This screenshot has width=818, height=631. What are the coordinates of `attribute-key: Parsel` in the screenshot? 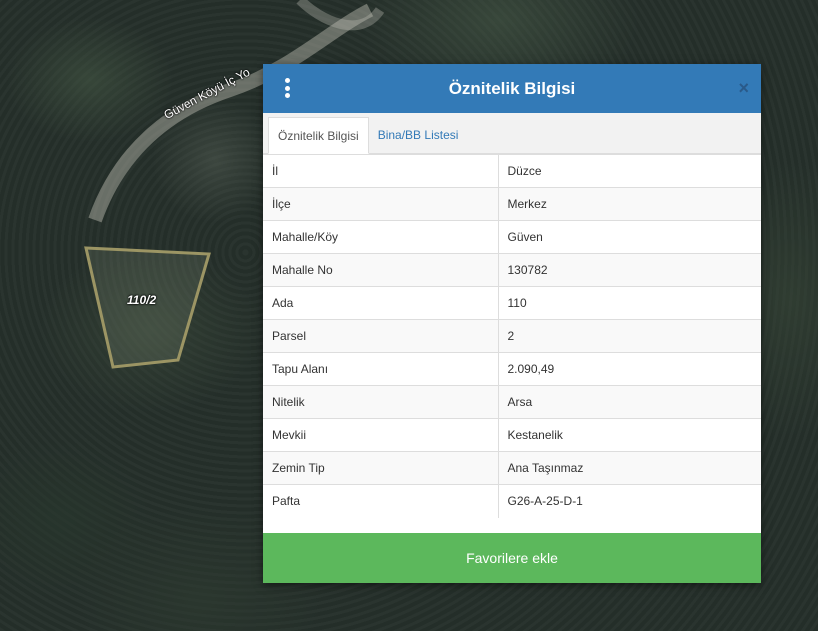 It's located at (381, 336).